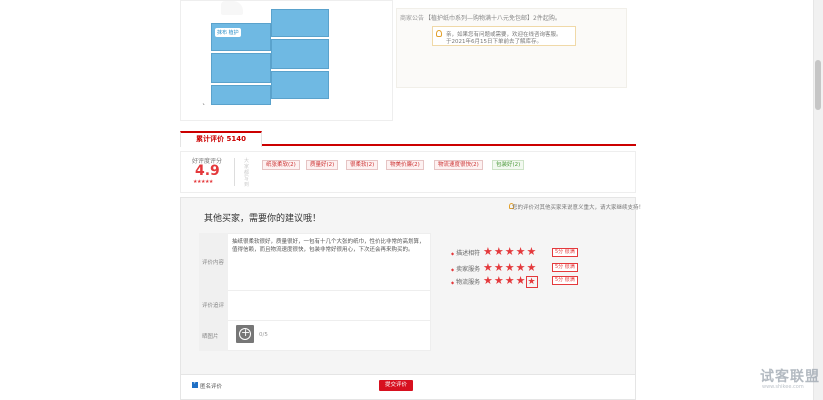  I want to click on tags-caption: 大家都写到, so click(247, 173).